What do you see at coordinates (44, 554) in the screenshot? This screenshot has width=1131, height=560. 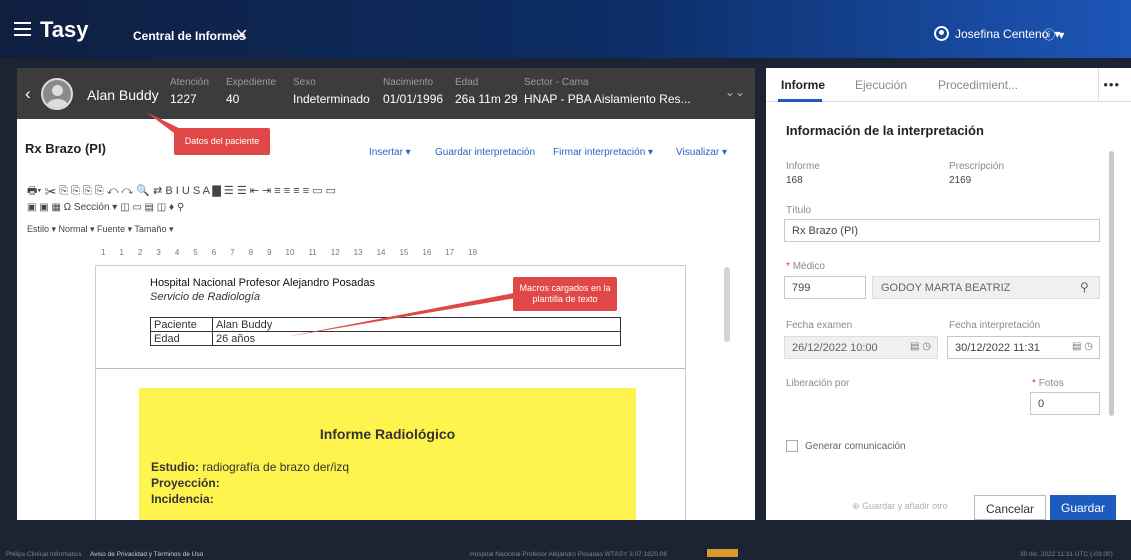 I see `footer-company: Philips Clinical Informatics` at bounding box center [44, 554].